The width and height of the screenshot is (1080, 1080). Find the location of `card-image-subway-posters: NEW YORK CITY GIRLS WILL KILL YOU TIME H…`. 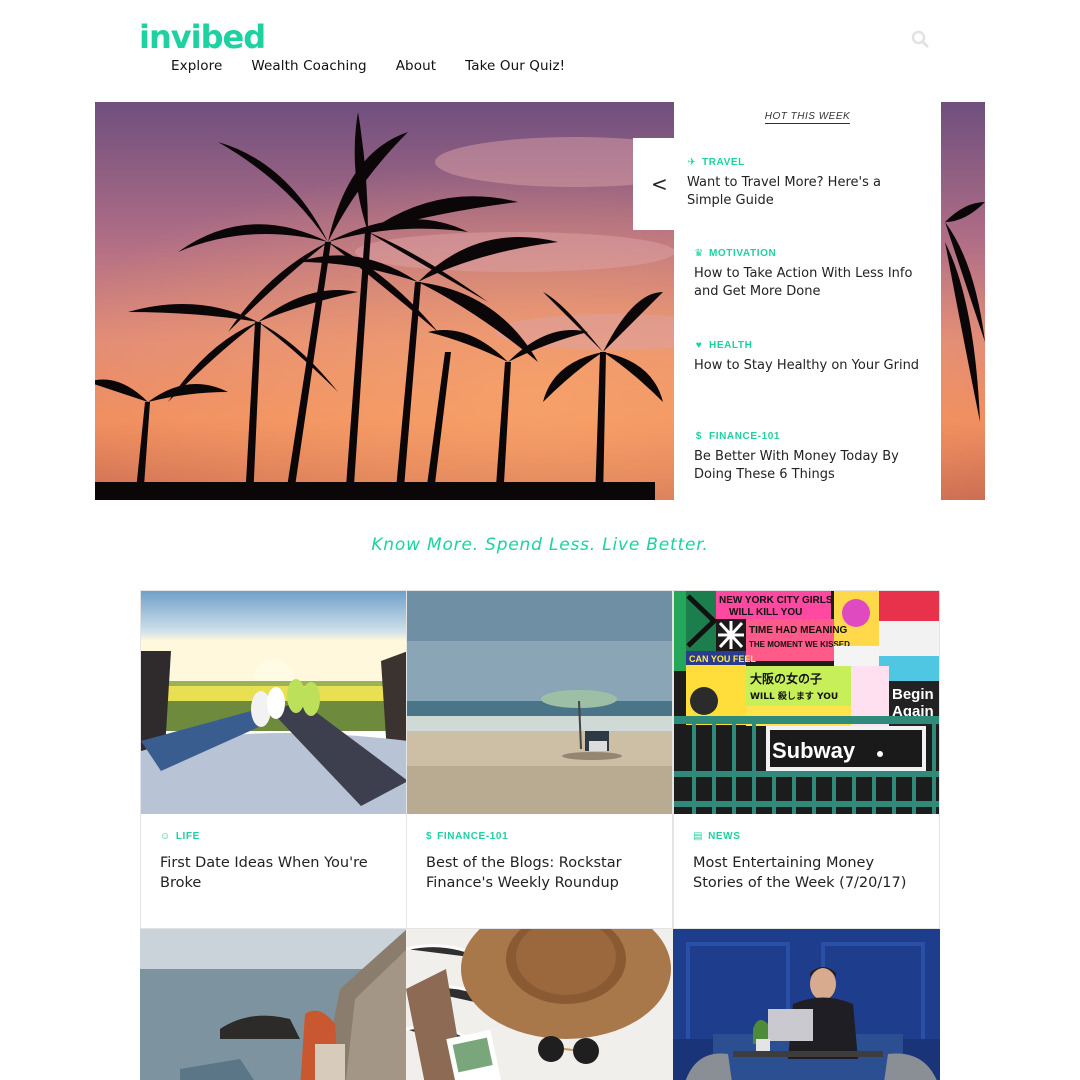

card-image-subway-posters: NEW YORK CITY GIRLS WILL KILL YOU TIME H… is located at coordinates (806, 702).